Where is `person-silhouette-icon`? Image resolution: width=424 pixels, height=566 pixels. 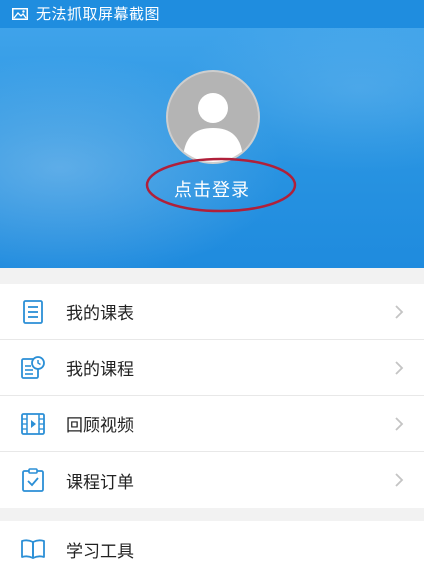
person-silhouette-icon is located at coordinates (213, 127).